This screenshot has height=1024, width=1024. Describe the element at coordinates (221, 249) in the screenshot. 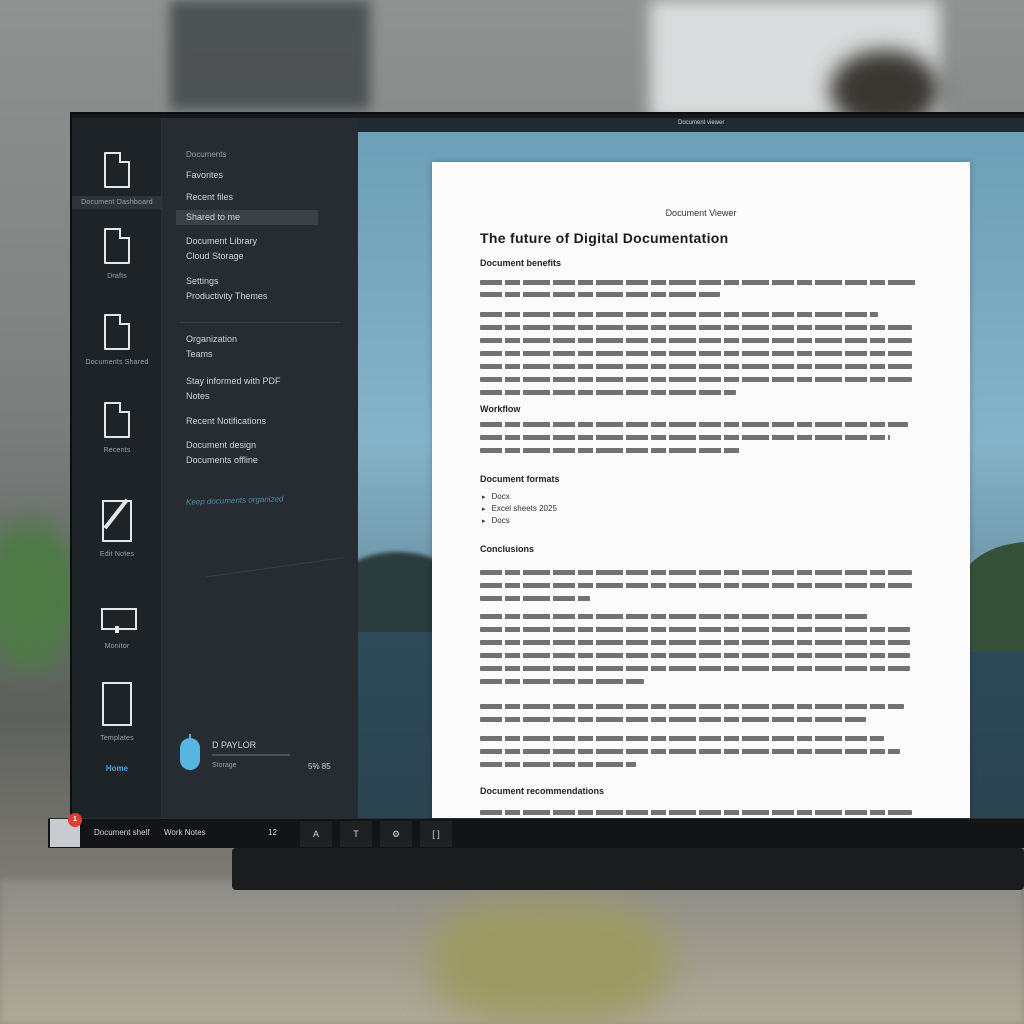

I see `panel-item-library: Document Library Cloud Storage` at that location.